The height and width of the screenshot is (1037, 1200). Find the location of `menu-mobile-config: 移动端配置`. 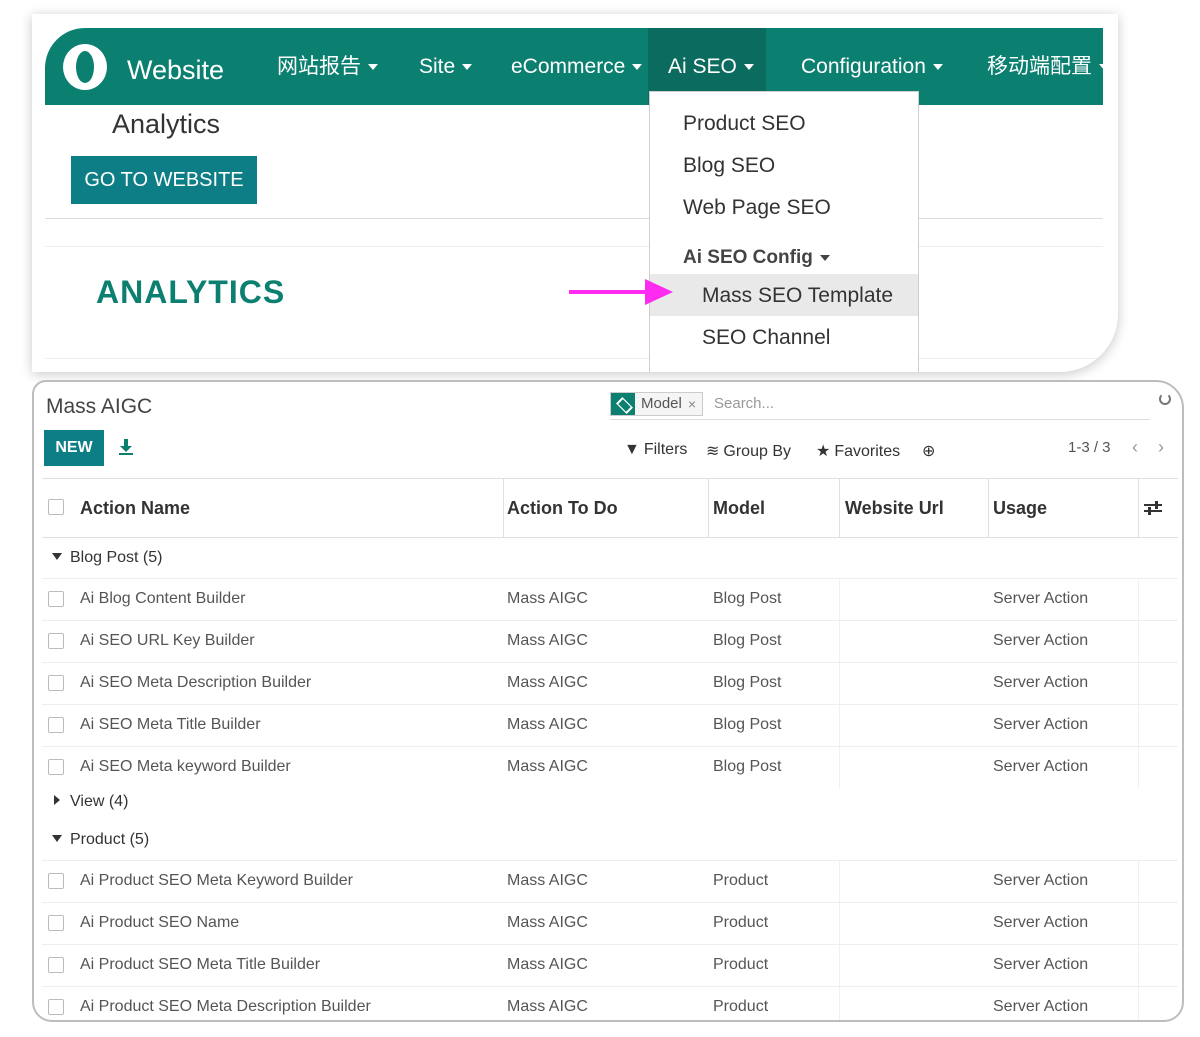

menu-mobile-config: 移动端配置 is located at coordinates (1042, 66).